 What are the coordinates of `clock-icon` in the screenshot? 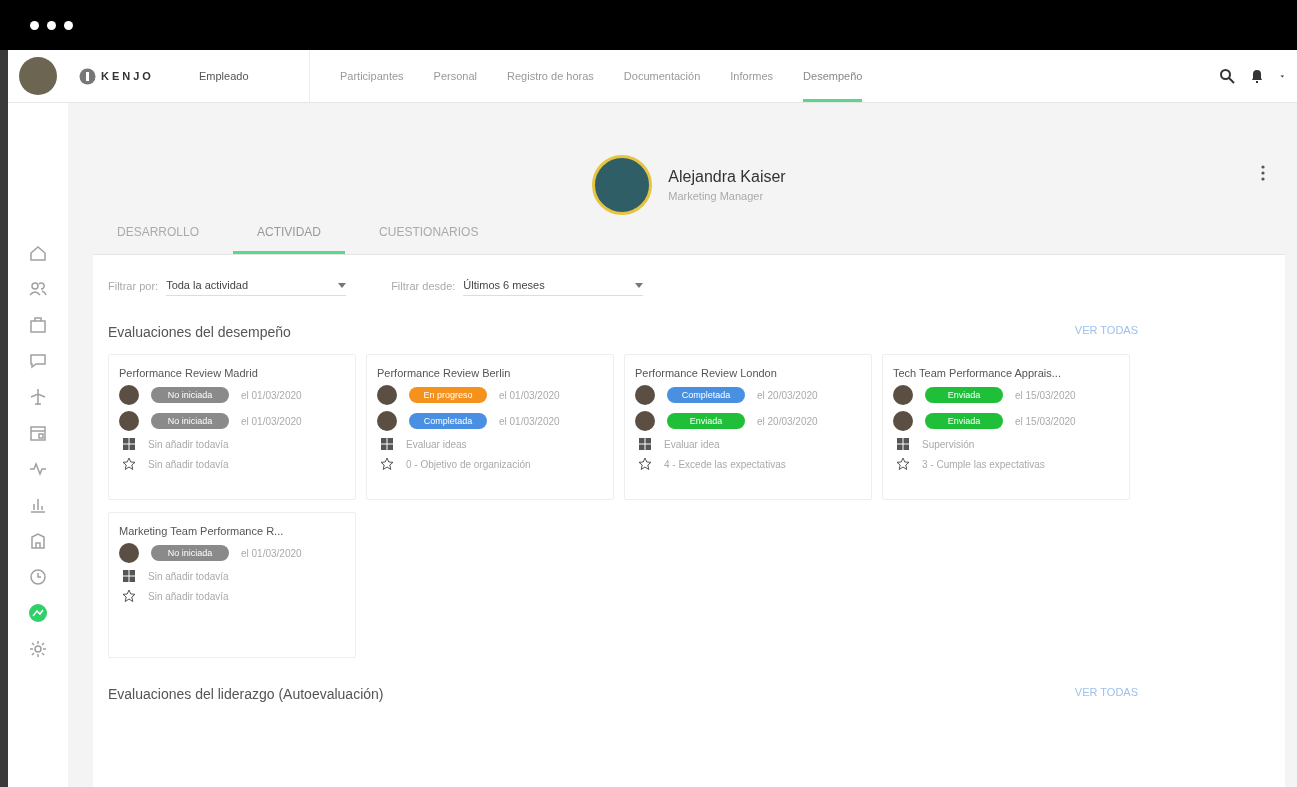 It's located at (38, 577).